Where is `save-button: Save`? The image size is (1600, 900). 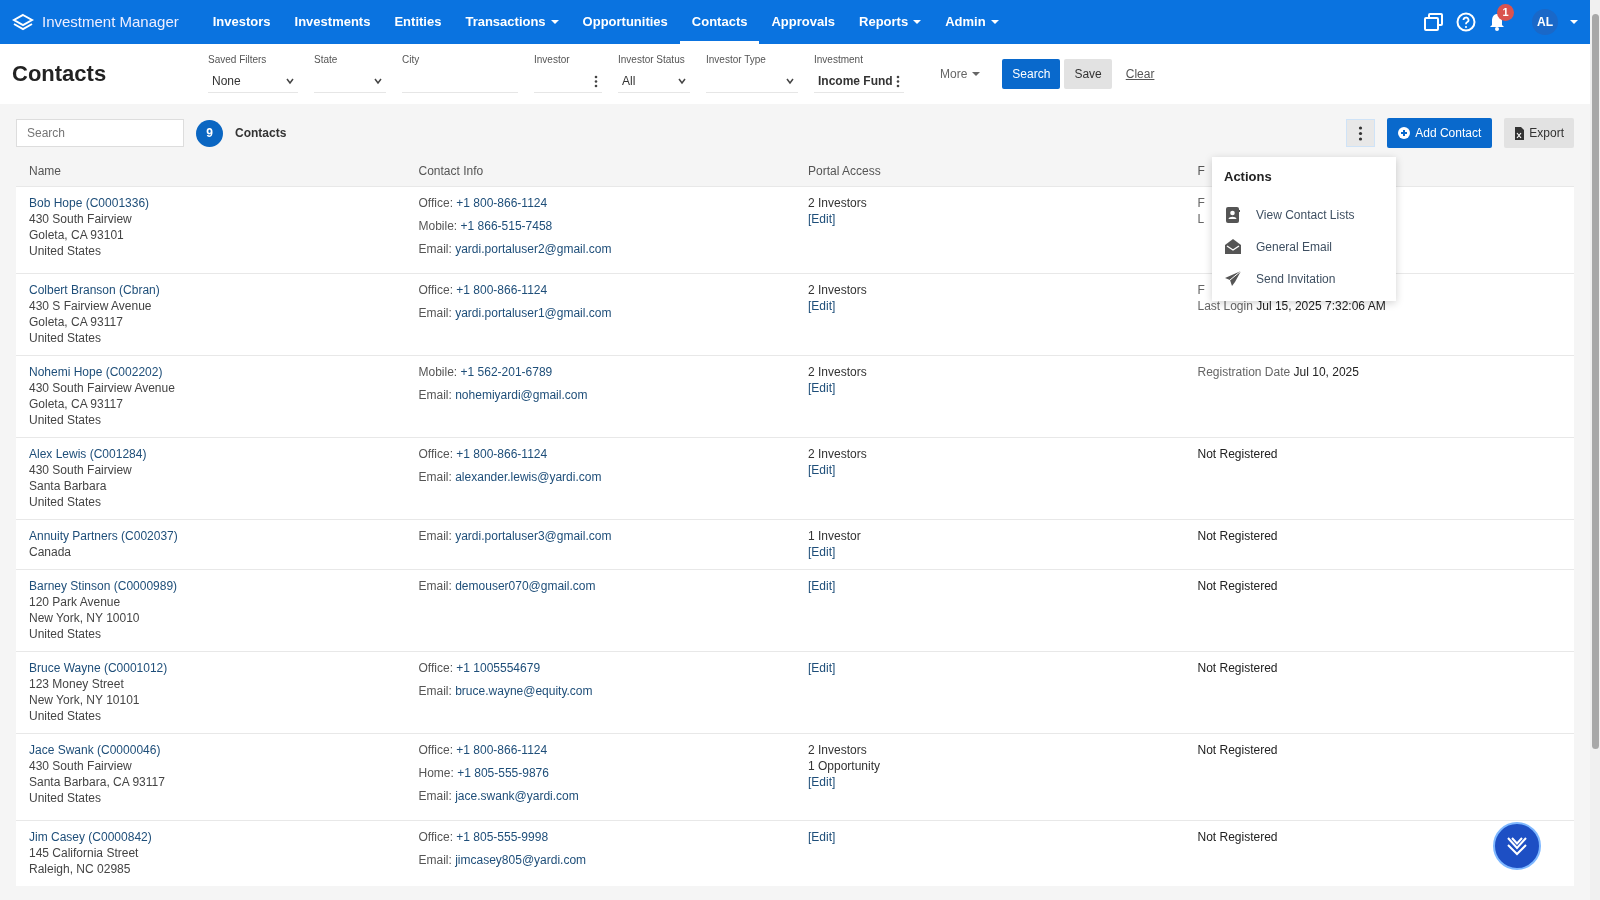
save-button: Save is located at coordinates (1088, 74).